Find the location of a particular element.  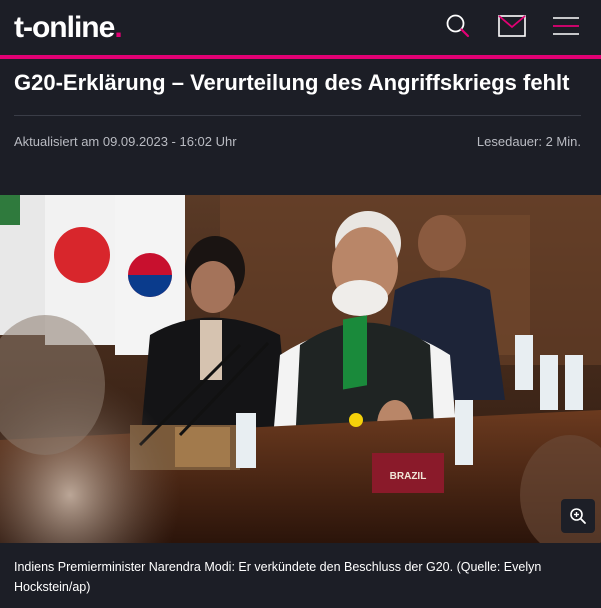

mail-icon is located at coordinates (512, 26).